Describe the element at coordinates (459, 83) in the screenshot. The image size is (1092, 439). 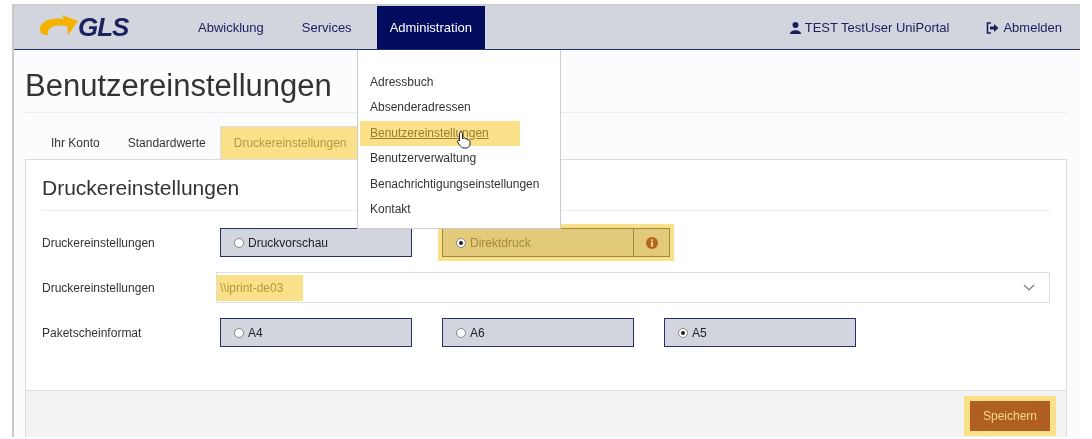
I see `menu-item: Adressbuch` at that location.